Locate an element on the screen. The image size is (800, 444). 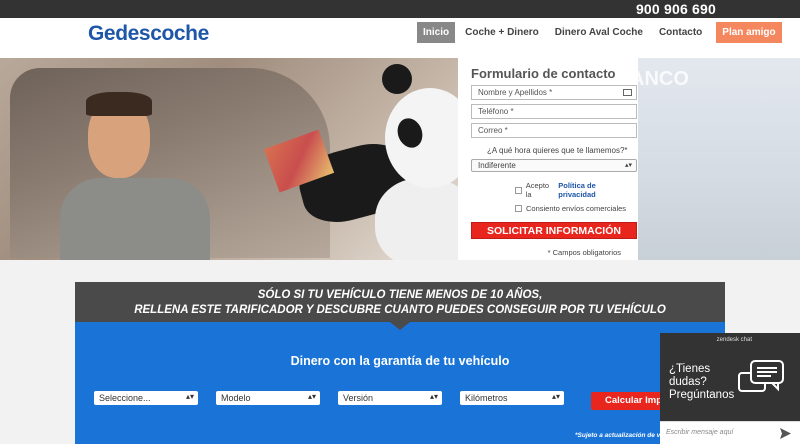
privacy-prefix: Acepto la is located at coordinates (537, 190).